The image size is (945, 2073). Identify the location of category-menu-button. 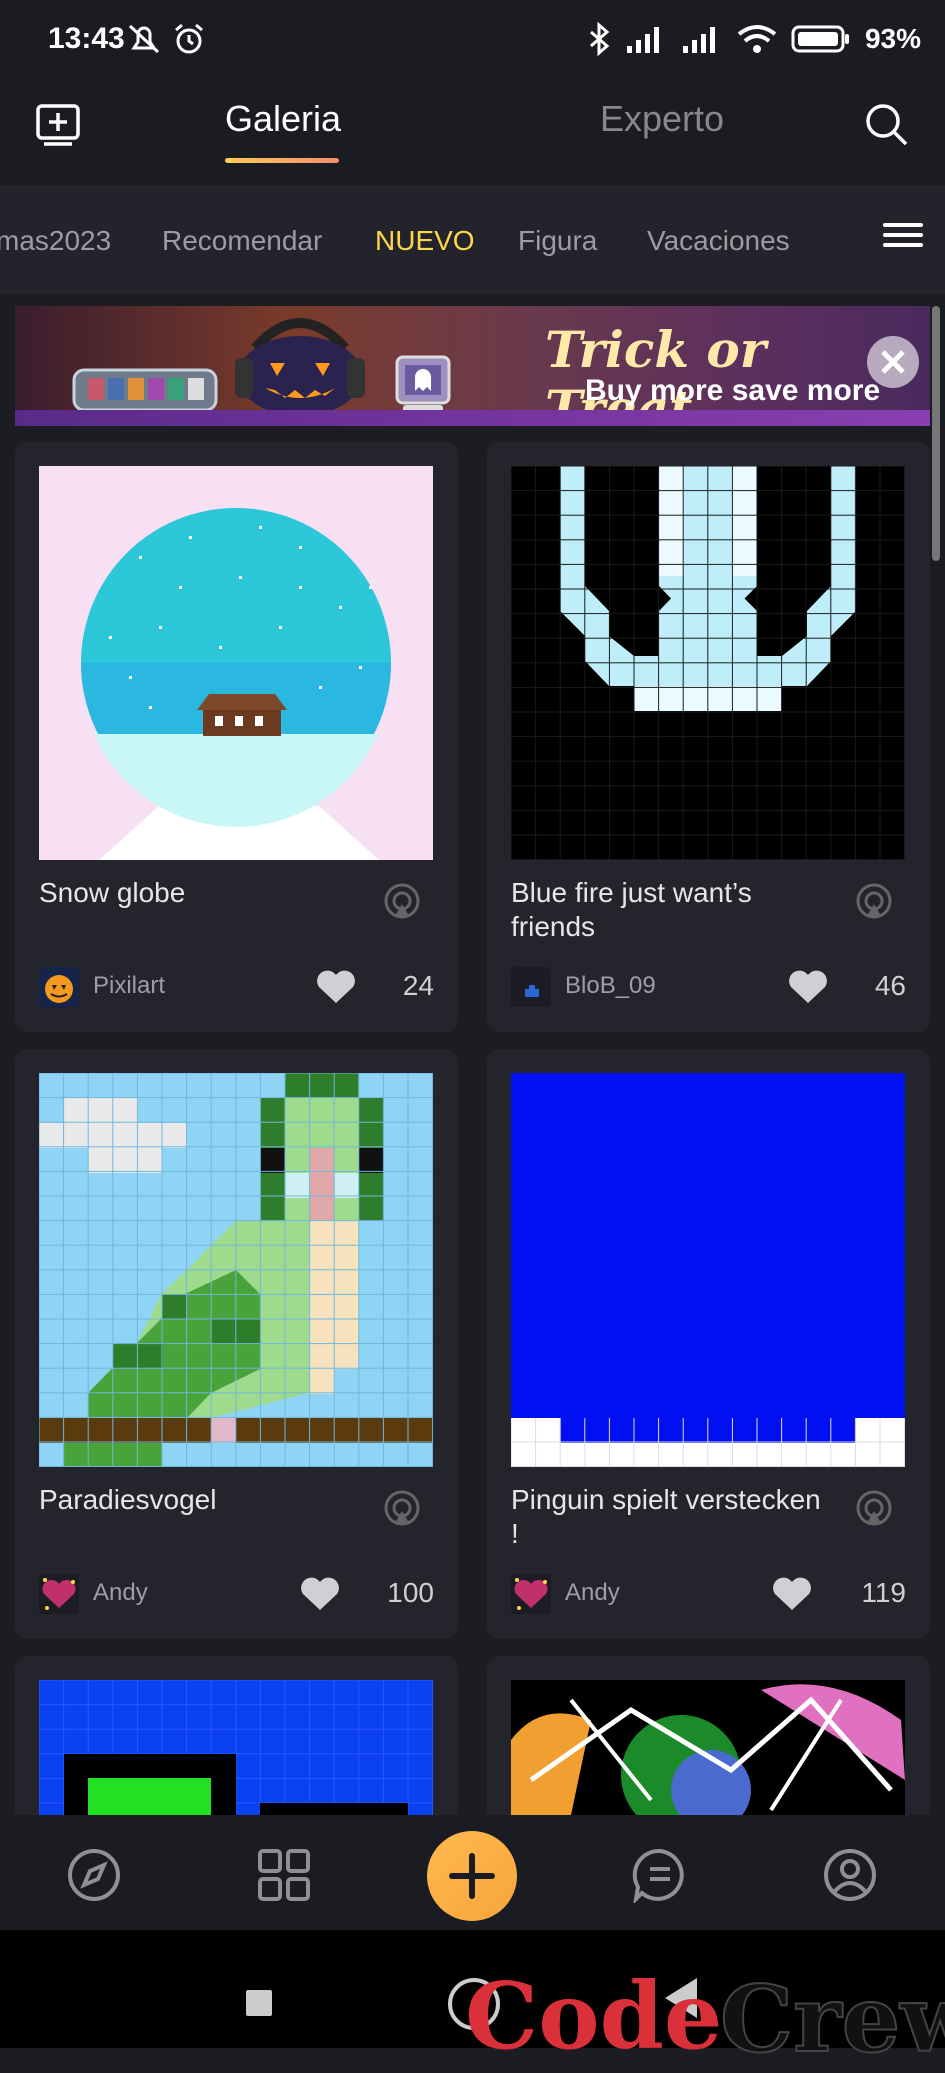
(903, 237).